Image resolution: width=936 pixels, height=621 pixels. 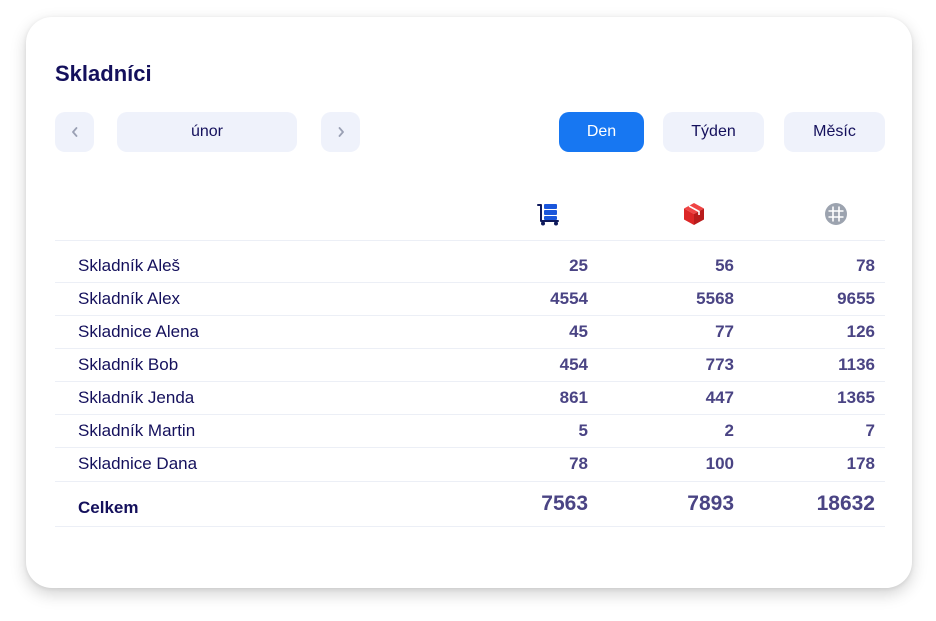 I want to click on previous-month-button, so click(x=74, y=132).